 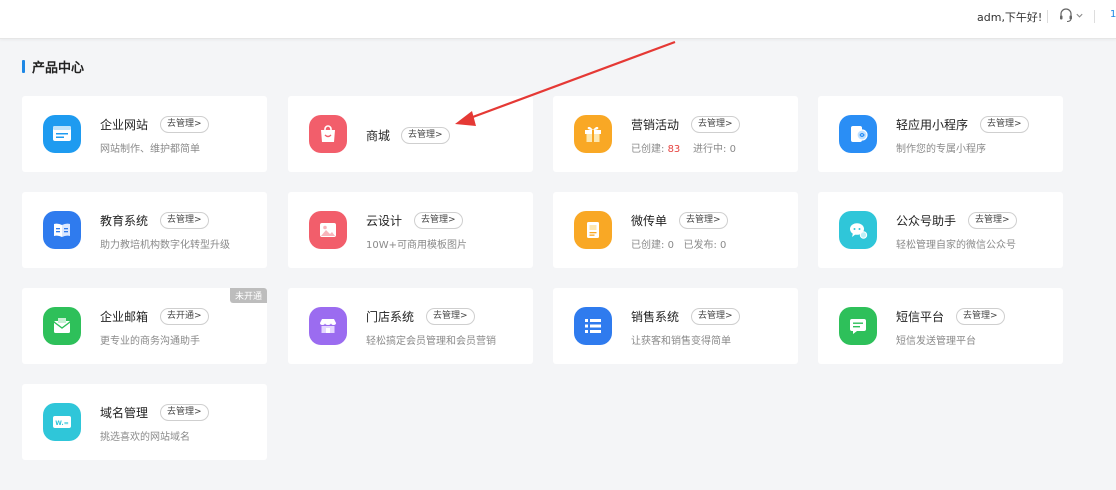 What do you see at coordinates (145, 437) in the screenshot?
I see `card-desc: 挑选喜欢的网站域名` at bounding box center [145, 437].